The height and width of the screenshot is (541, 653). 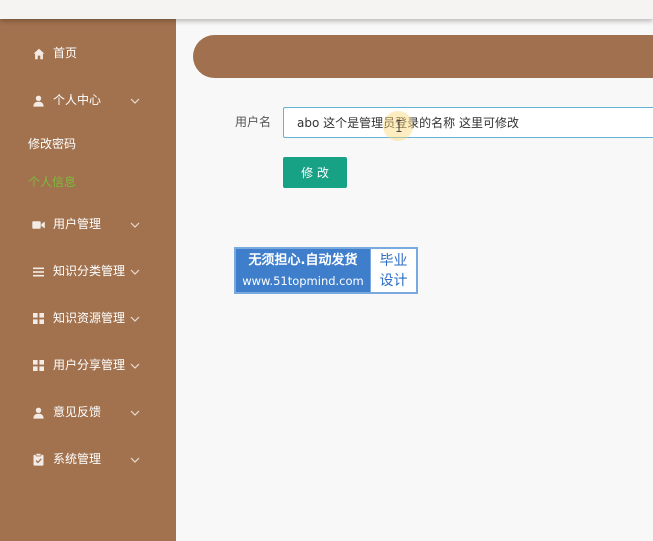 What do you see at coordinates (393, 281) in the screenshot?
I see `watermark-badge-line2: 设计` at bounding box center [393, 281].